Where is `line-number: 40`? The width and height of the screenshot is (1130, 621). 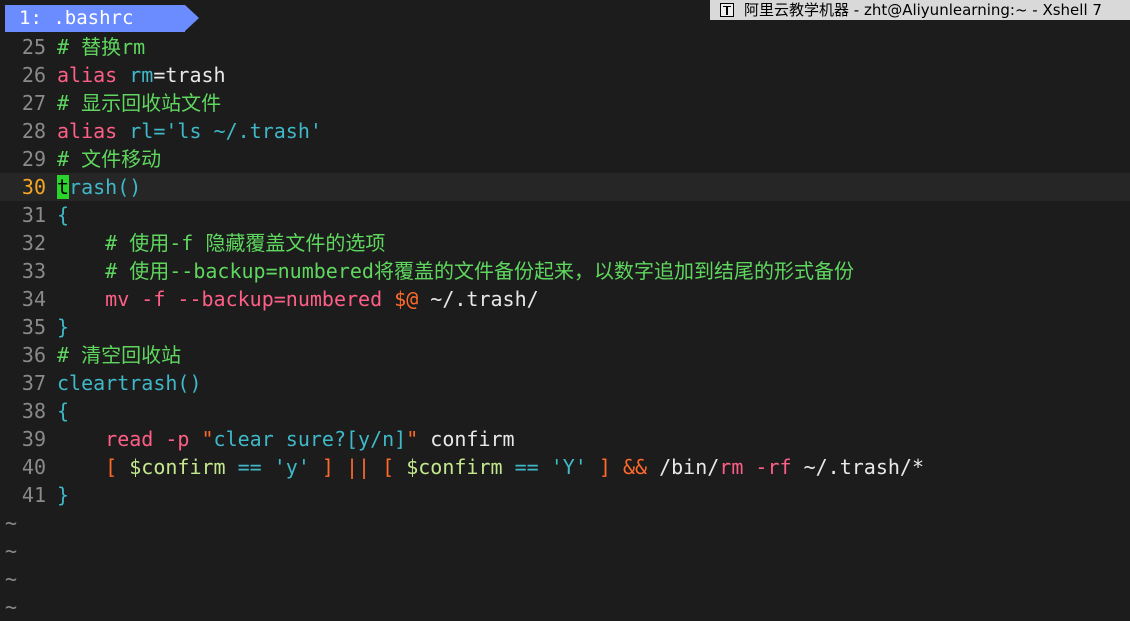 line-number: 40 is located at coordinates (33, 467).